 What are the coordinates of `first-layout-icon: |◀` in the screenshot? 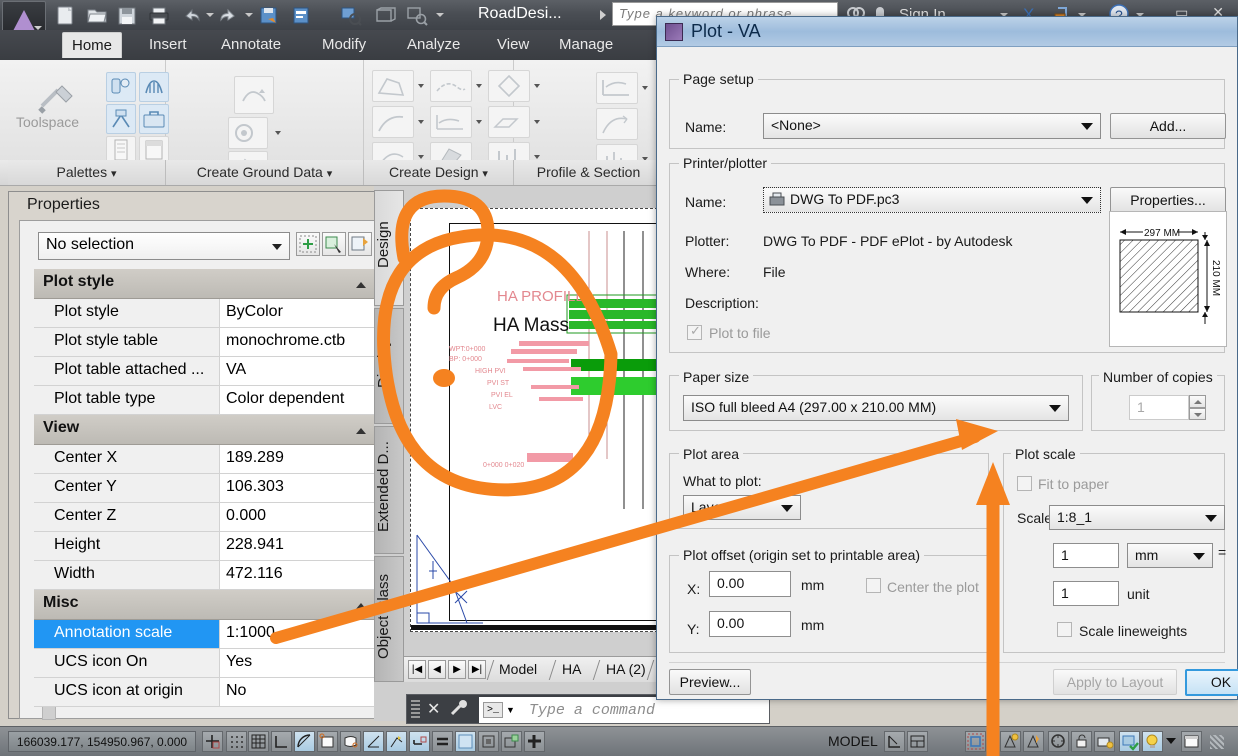 It's located at (417, 669).